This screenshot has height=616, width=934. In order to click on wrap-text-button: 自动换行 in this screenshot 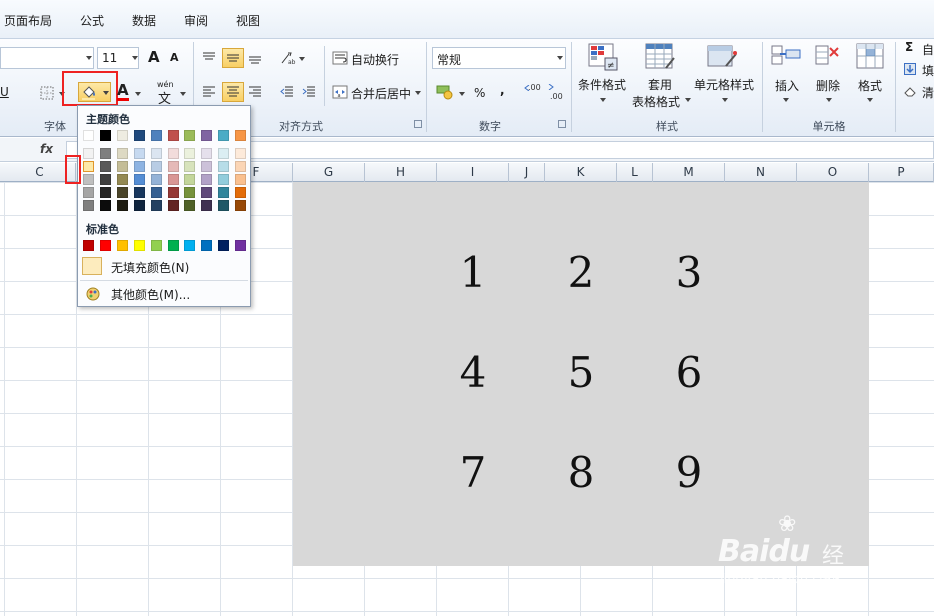, I will do `click(375, 59)`.